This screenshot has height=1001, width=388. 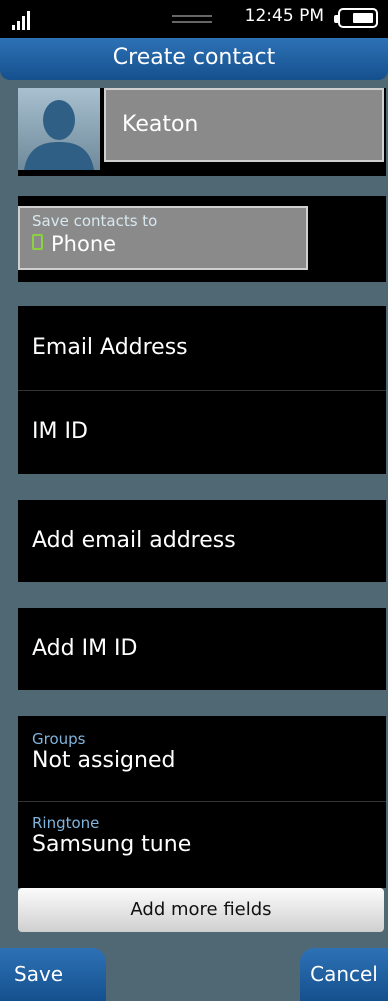 What do you see at coordinates (59, 129) in the screenshot?
I see `contact-avatar-icon` at bounding box center [59, 129].